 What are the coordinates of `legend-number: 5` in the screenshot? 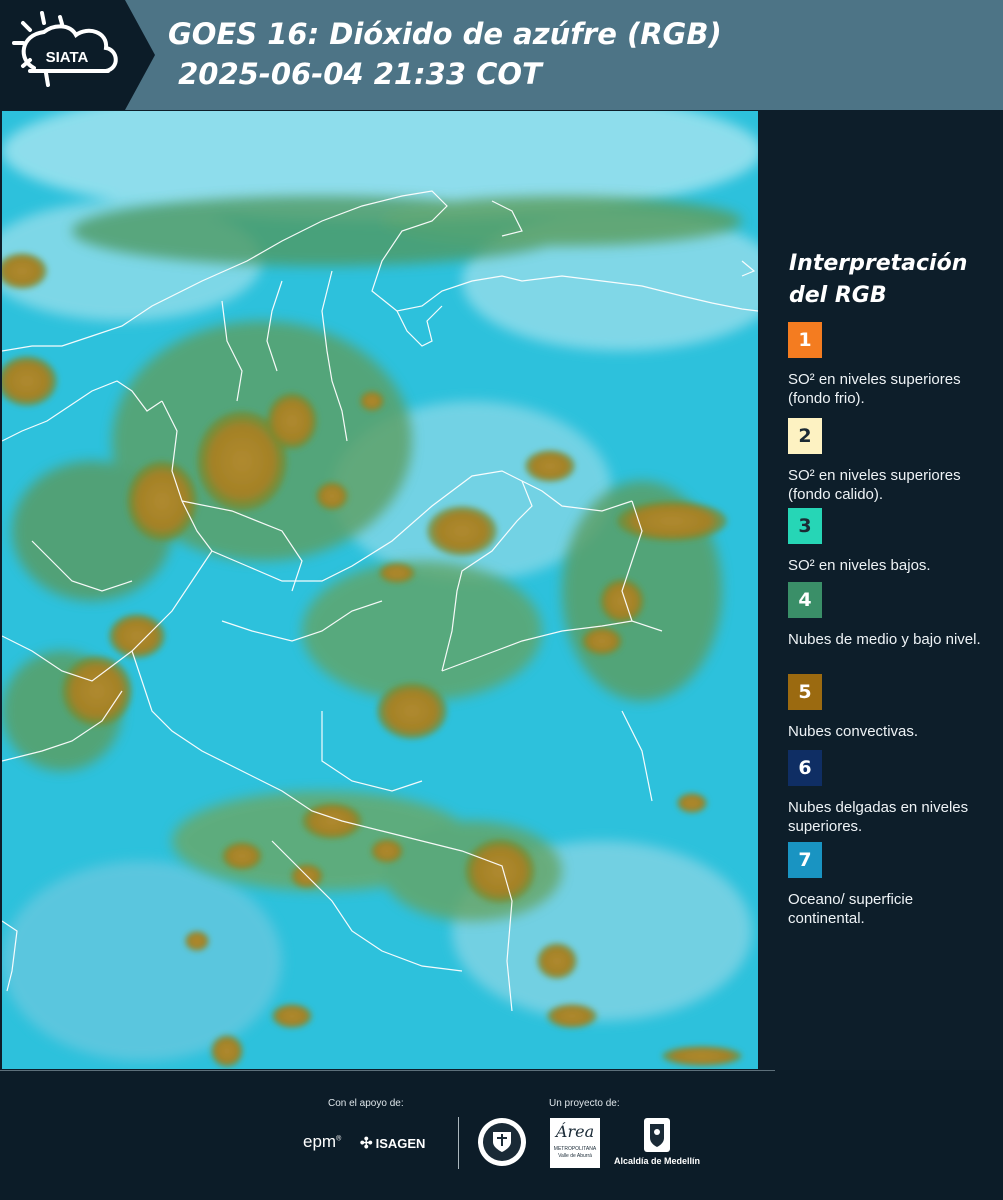 It's located at (805, 692).